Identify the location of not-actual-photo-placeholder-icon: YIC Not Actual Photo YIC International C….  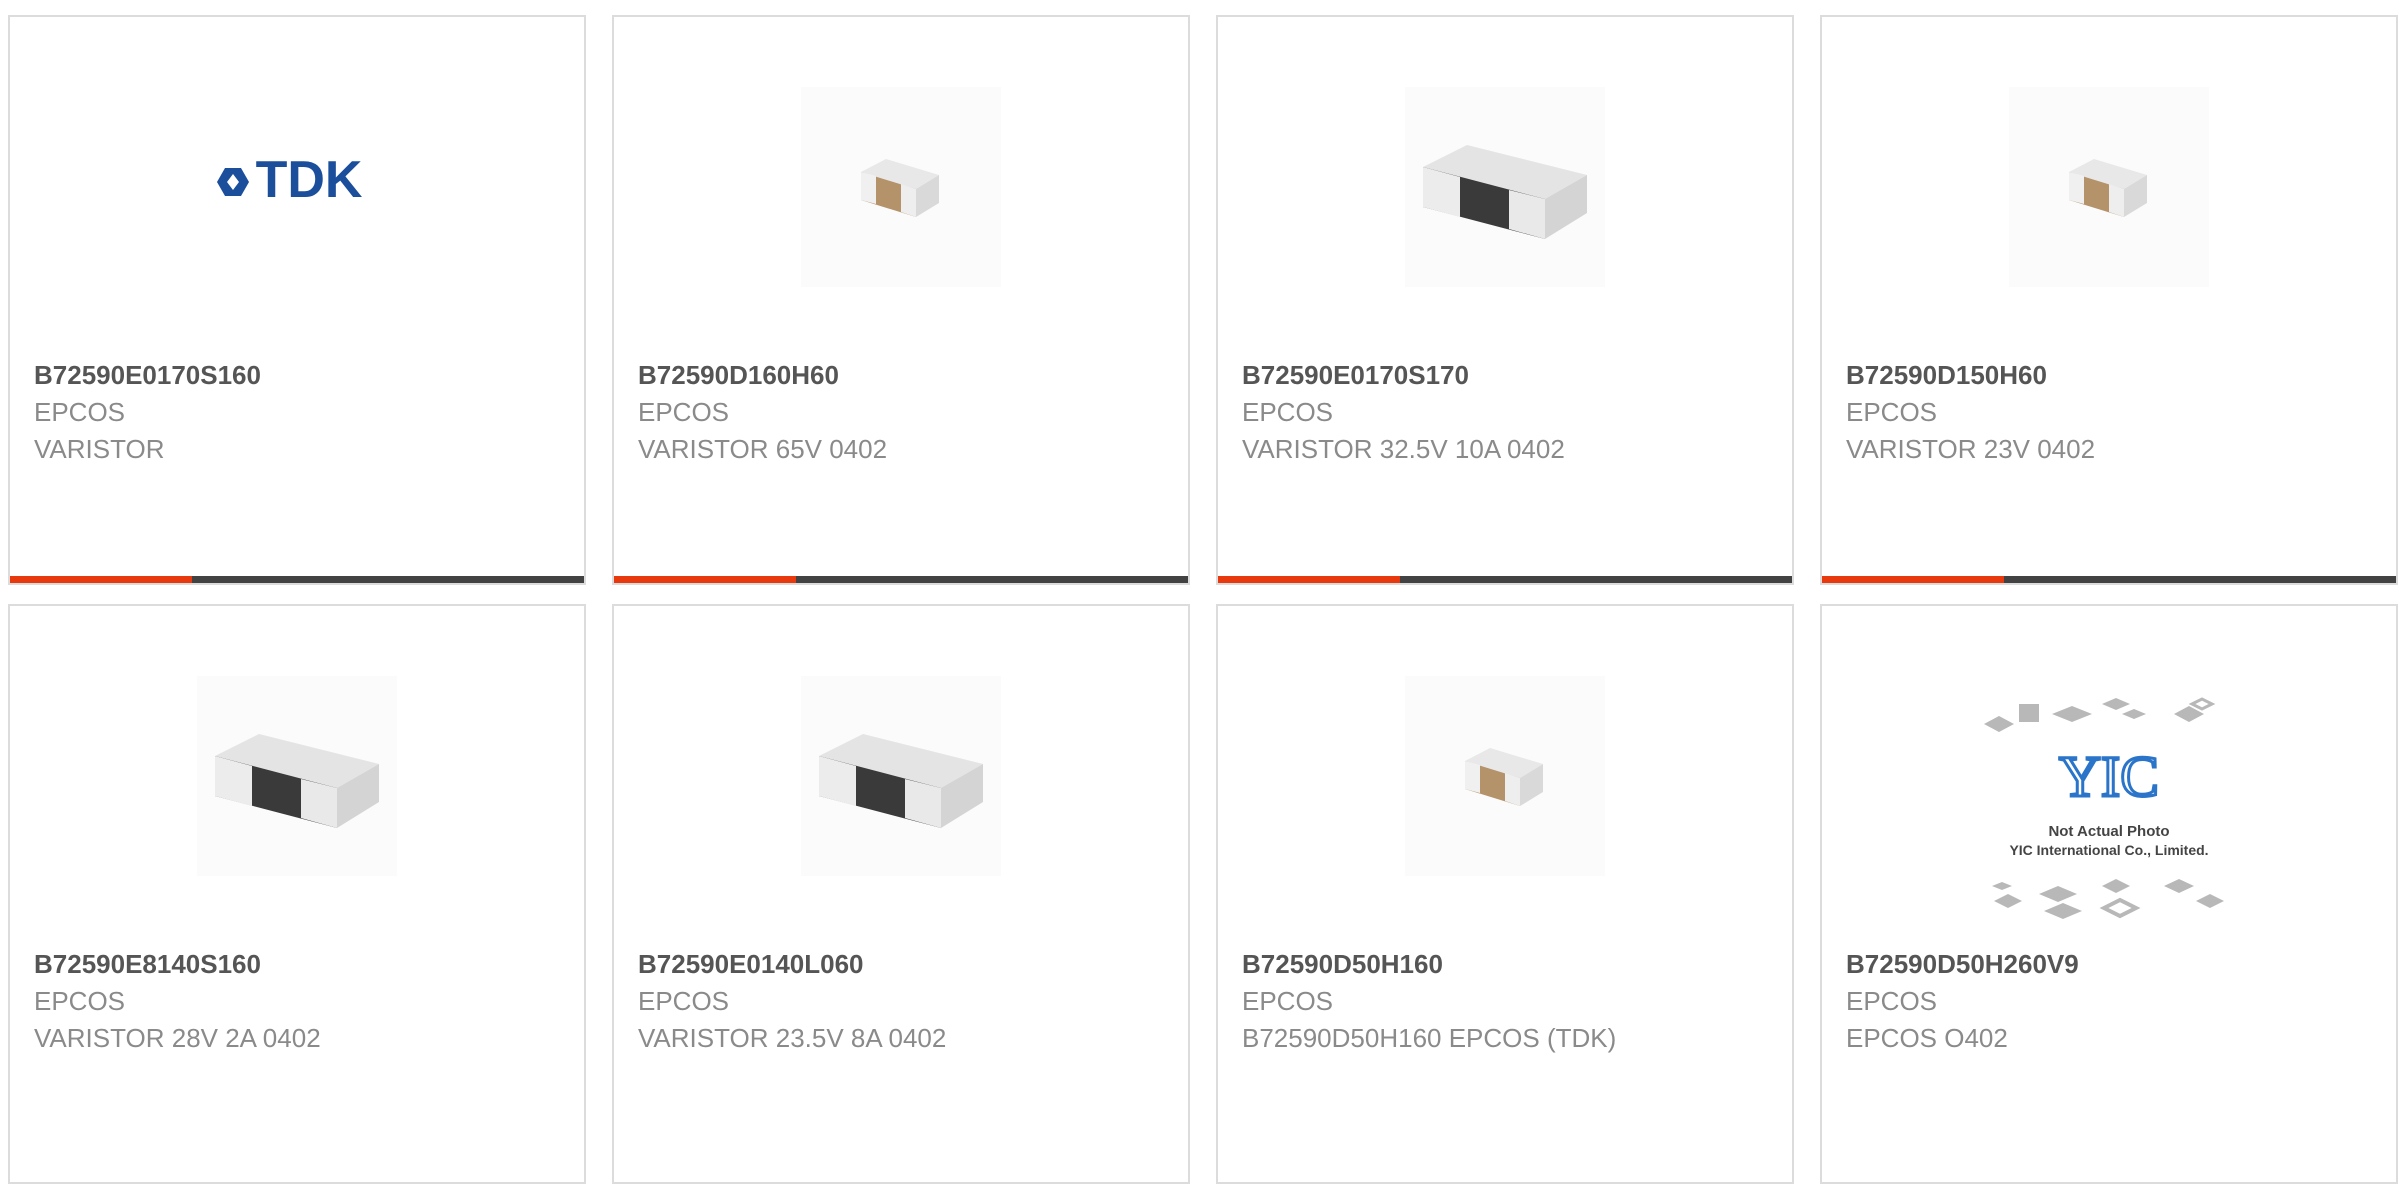
(2104, 808).